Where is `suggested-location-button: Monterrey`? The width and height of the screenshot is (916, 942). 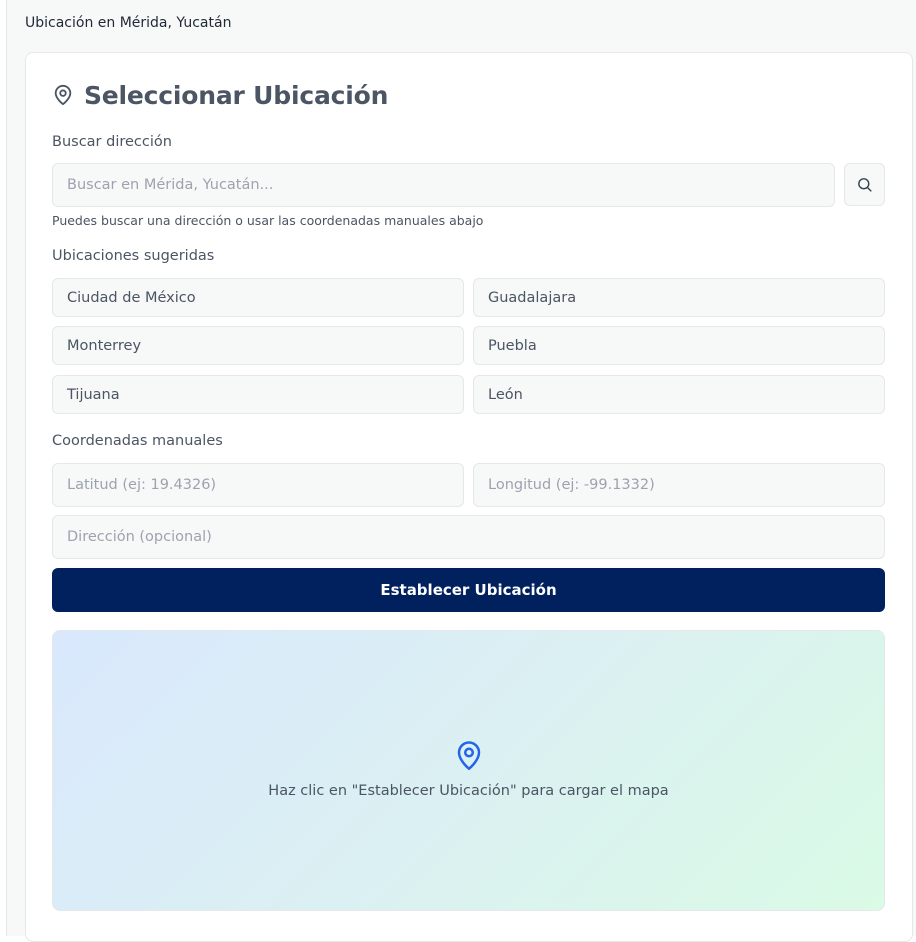 suggested-location-button: Monterrey is located at coordinates (258, 345).